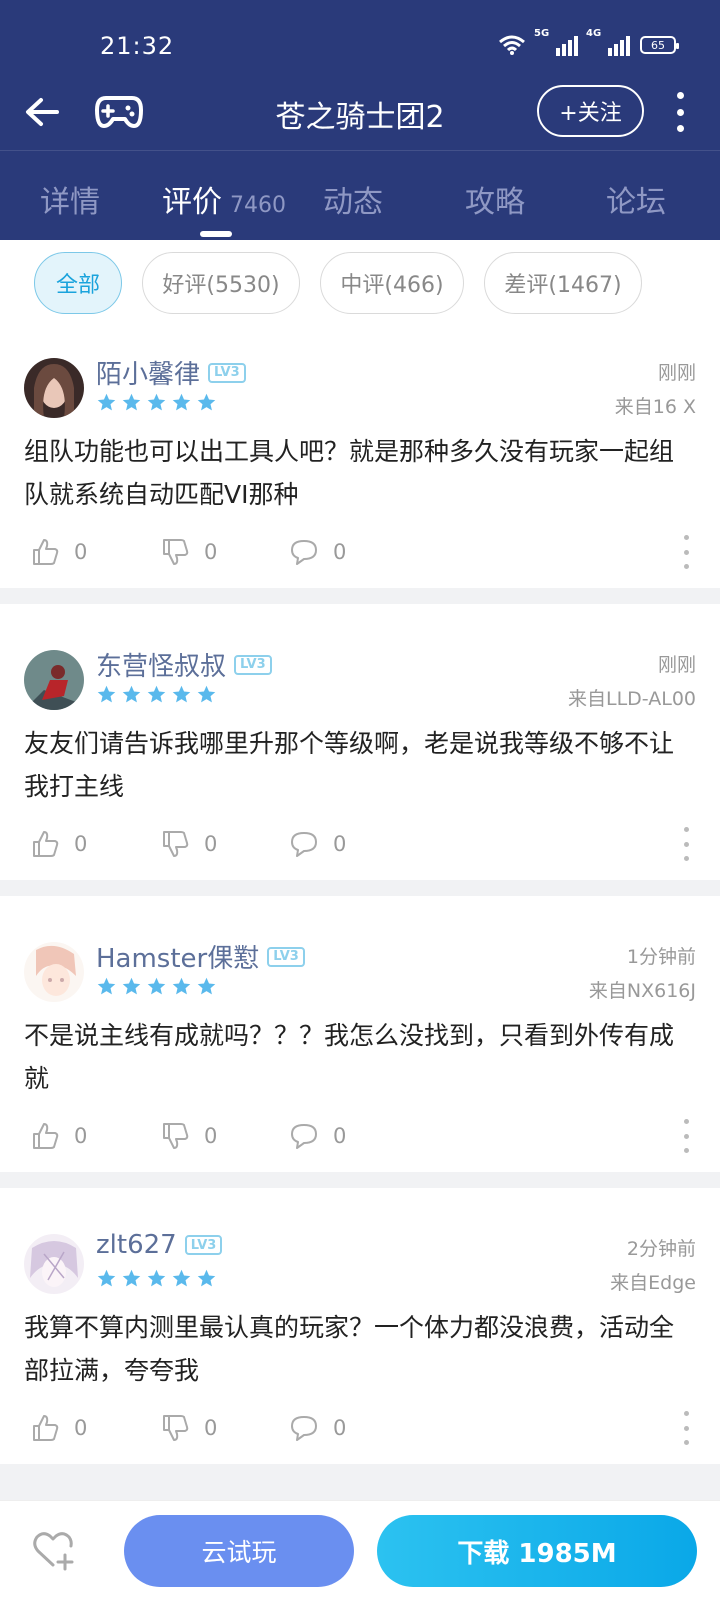 The image size is (720, 1600). What do you see at coordinates (46, 1136) in the screenshot?
I see `thumbs-up-icon` at bounding box center [46, 1136].